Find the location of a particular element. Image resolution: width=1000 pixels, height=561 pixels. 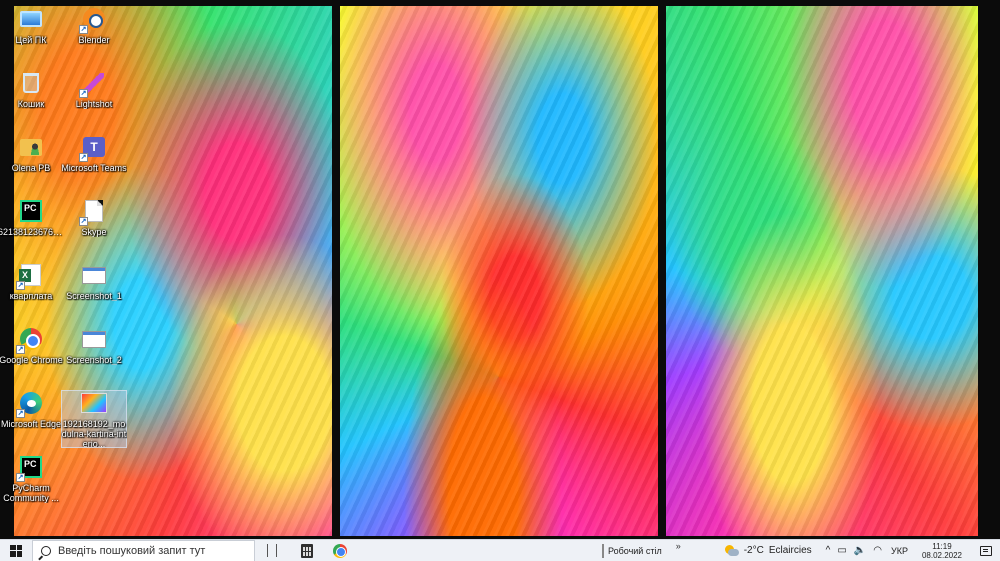

pycharm-icon: PC ↗ is located at coordinates (30, 468).